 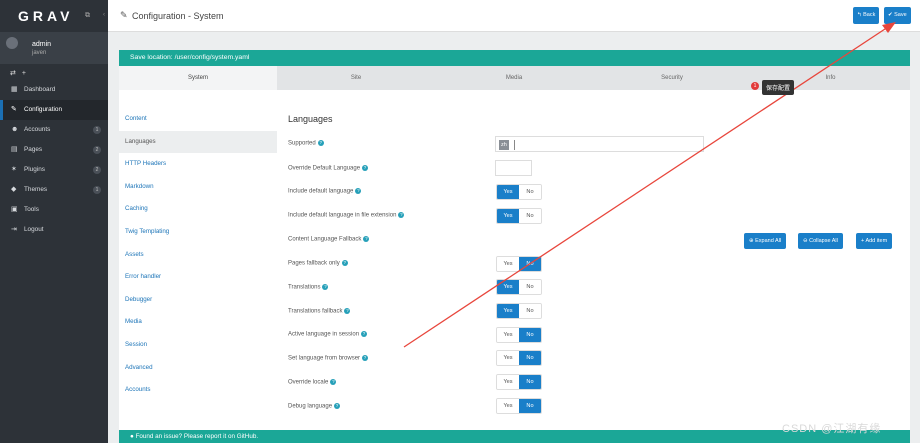 I want to click on save-tooltip: 保存配置, so click(x=778, y=87).